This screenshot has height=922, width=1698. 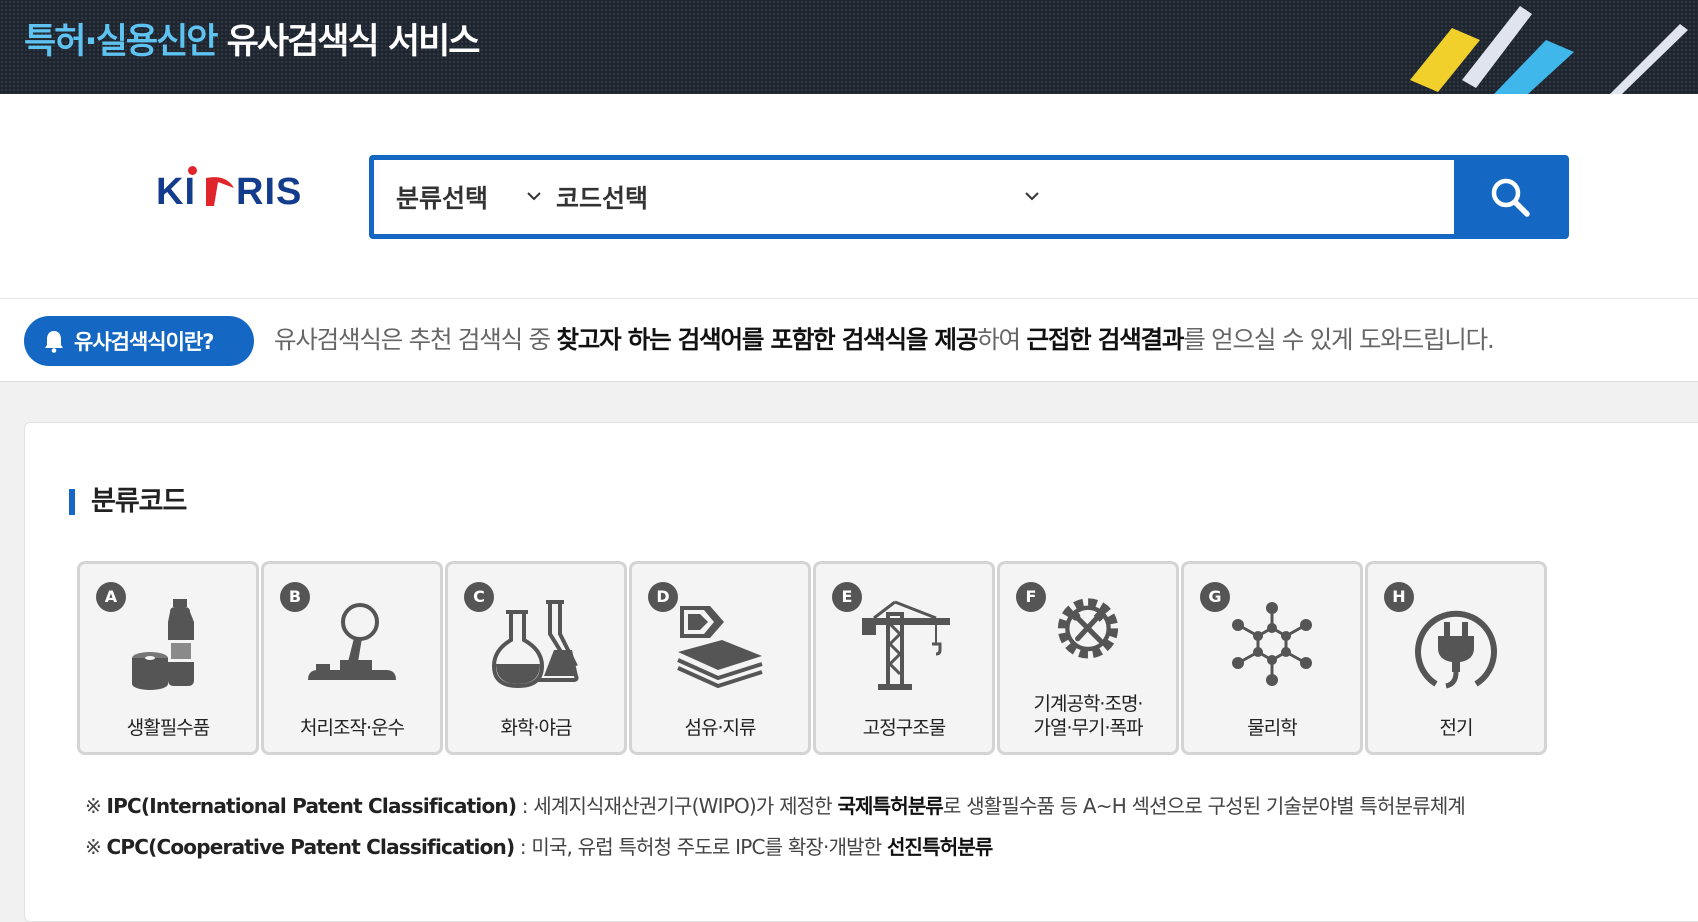 What do you see at coordinates (352, 641) in the screenshot?
I see `joystick-icon` at bounding box center [352, 641].